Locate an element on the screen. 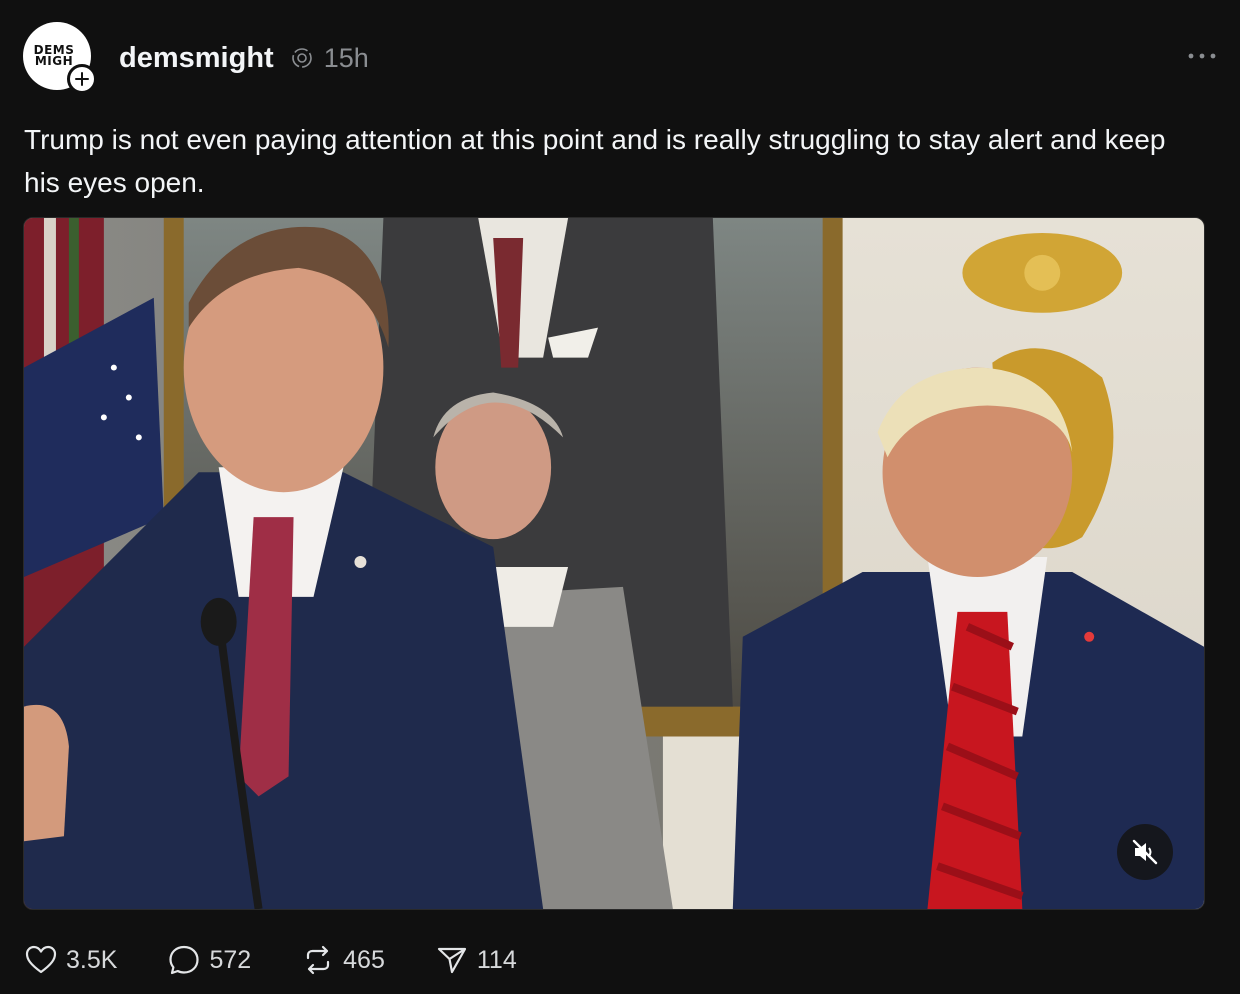 This screenshot has width=1240, height=994. plus-icon is located at coordinates (82, 79).